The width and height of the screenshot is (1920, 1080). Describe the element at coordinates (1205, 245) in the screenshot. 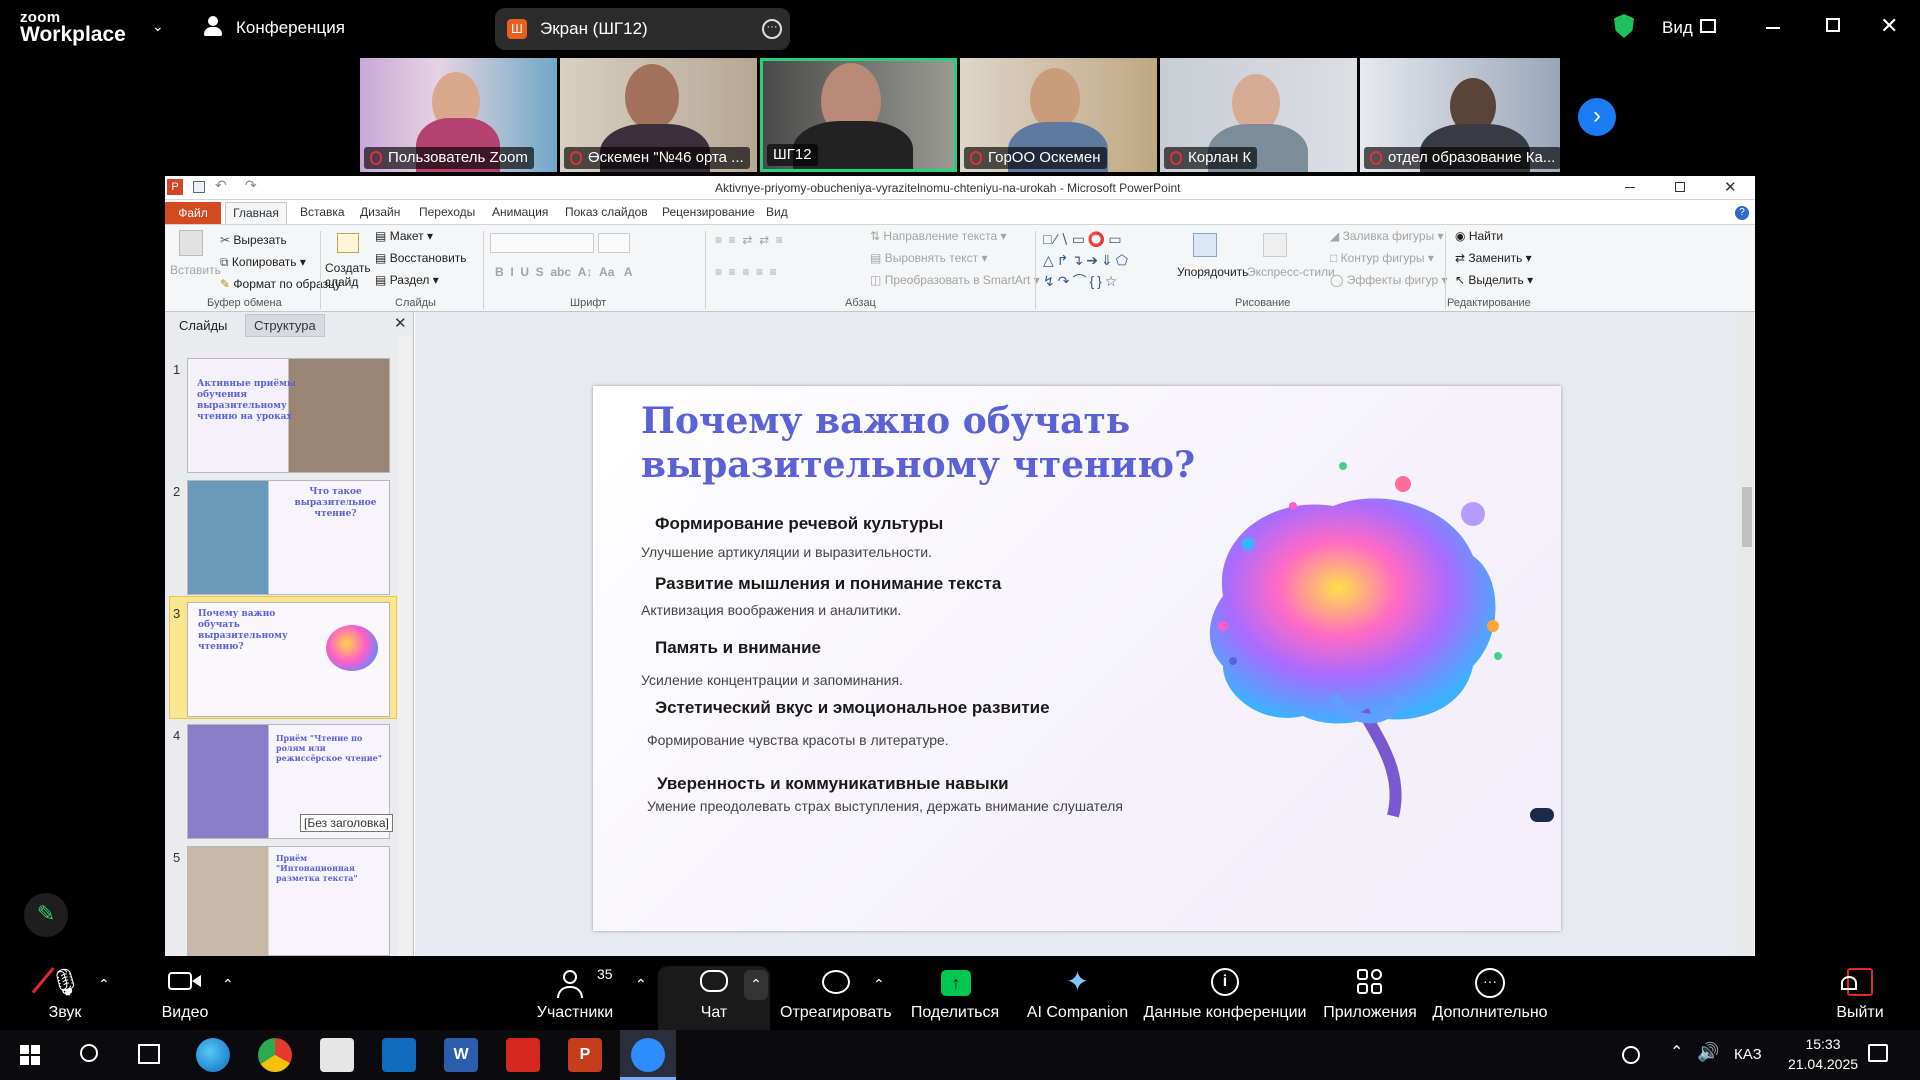

I see `arrange-icon` at that location.